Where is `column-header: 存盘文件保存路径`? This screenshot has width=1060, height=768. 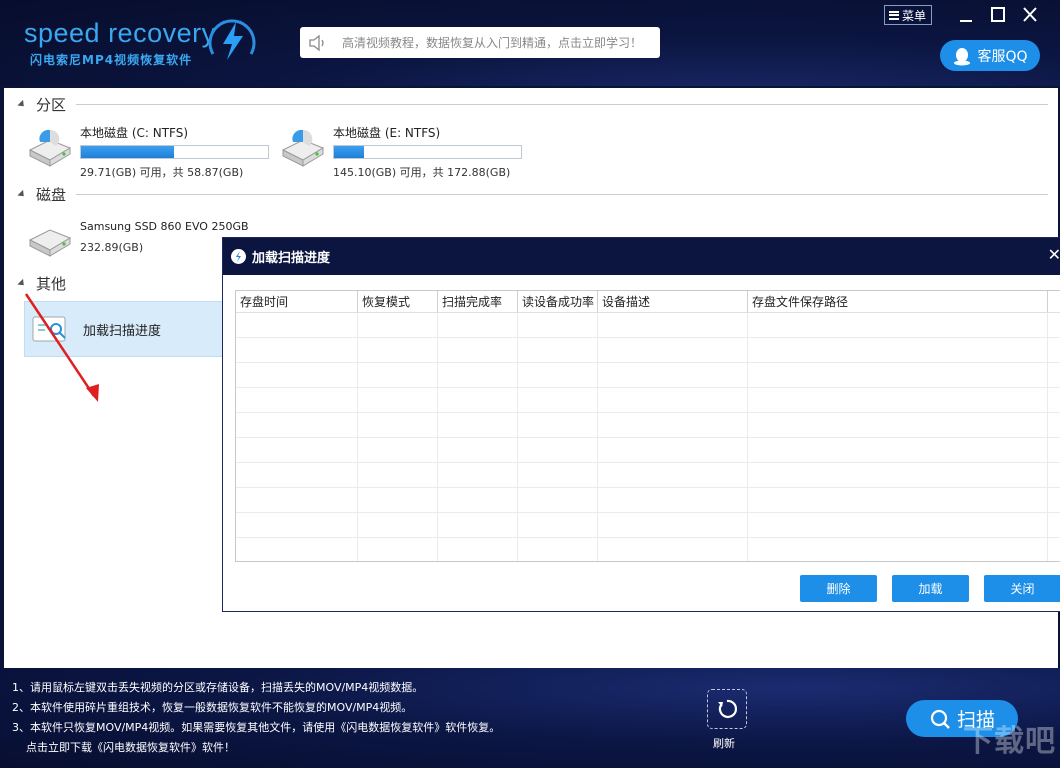
column-header: 存盘文件保存路径 is located at coordinates (898, 301).